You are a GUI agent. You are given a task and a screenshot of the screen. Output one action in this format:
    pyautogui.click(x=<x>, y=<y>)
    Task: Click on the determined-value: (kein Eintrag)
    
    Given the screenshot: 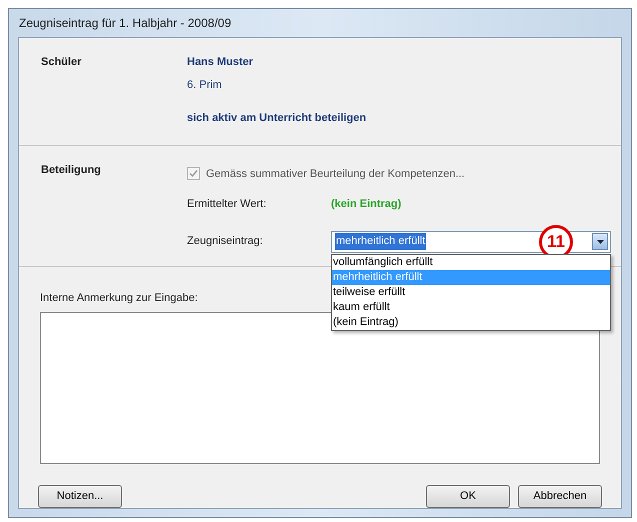 What is the action you would take?
    pyautogui.click(x=366, y=204)
    